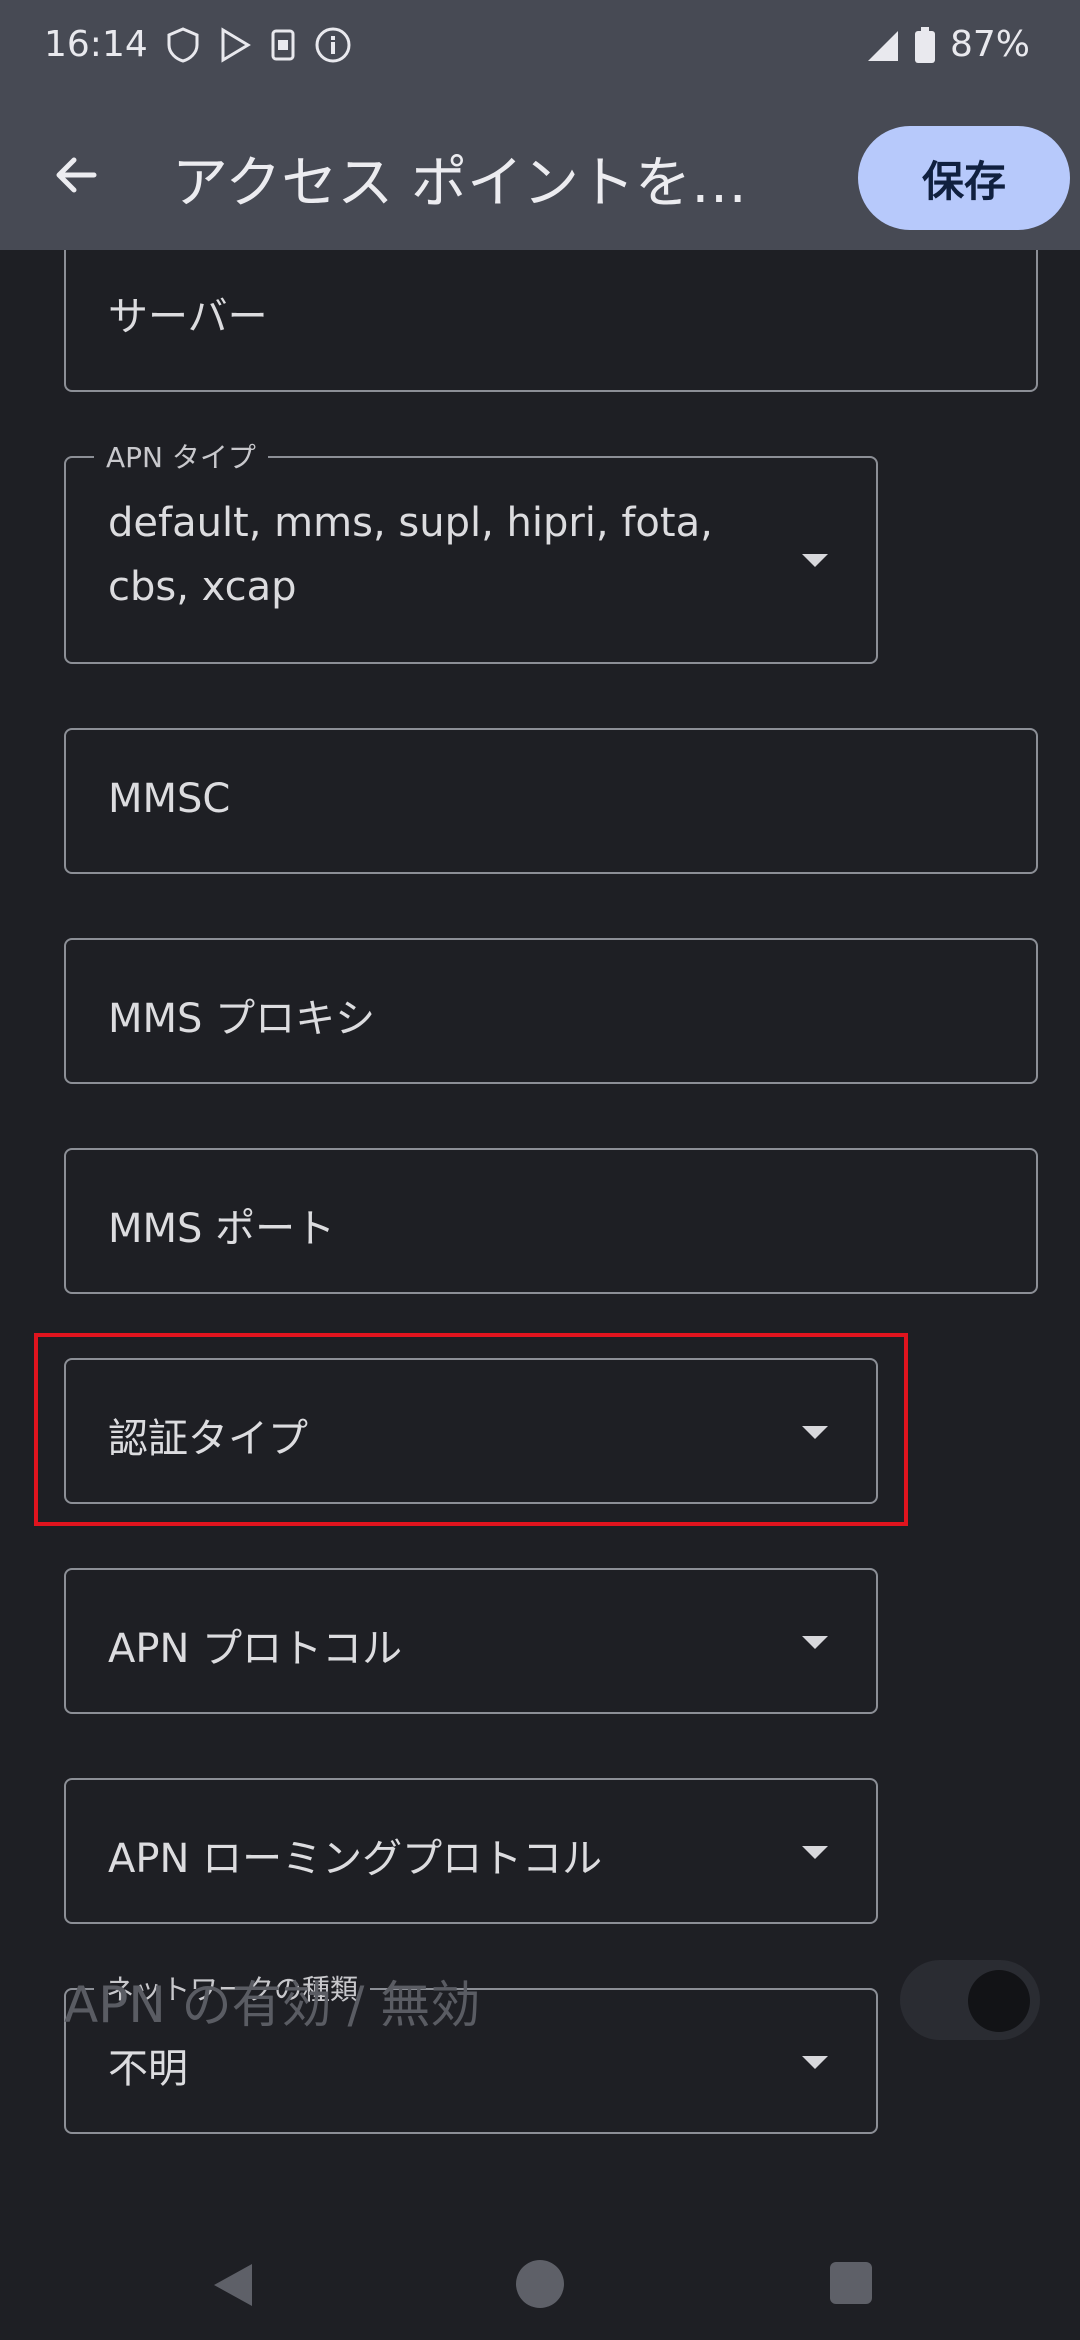 The image size is (1080, 2340). What do you see at coordinates (355, 1859) in the screenshot?
I see `apn-roaming-protocol-label: APN ローミングプロトコル` at bounding box center [355, 1859].